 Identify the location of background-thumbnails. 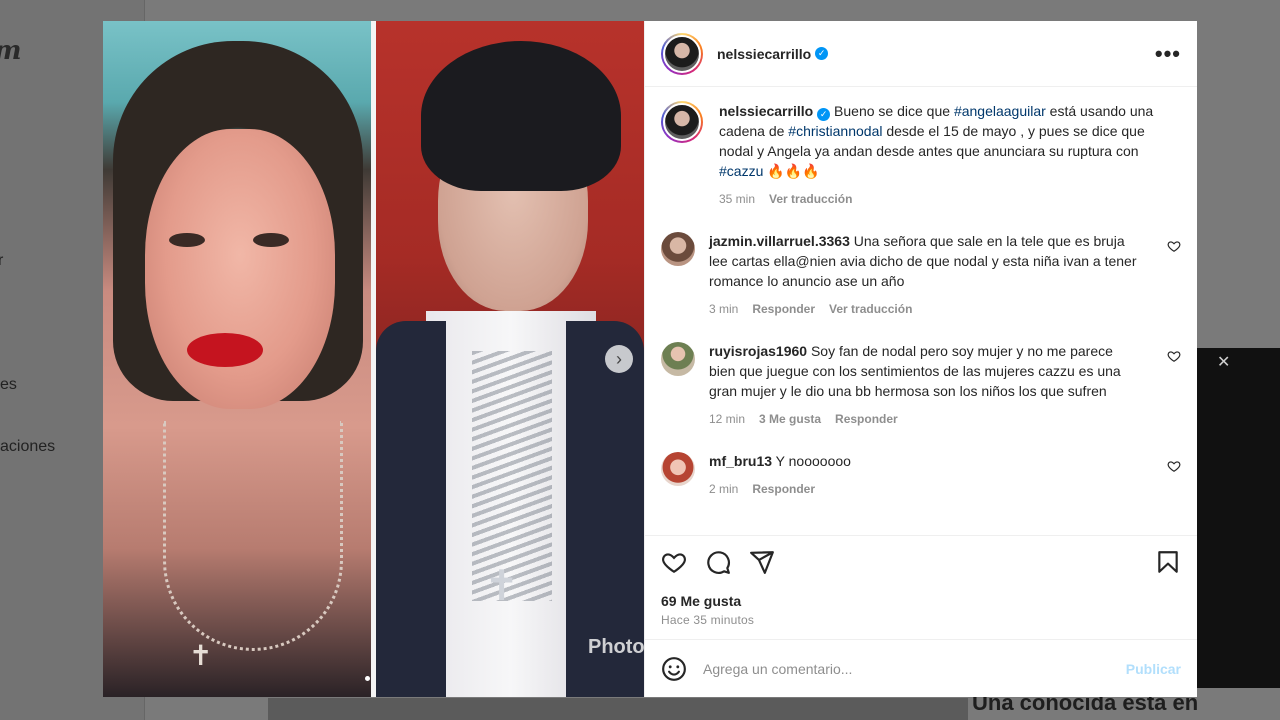
(618, 709).